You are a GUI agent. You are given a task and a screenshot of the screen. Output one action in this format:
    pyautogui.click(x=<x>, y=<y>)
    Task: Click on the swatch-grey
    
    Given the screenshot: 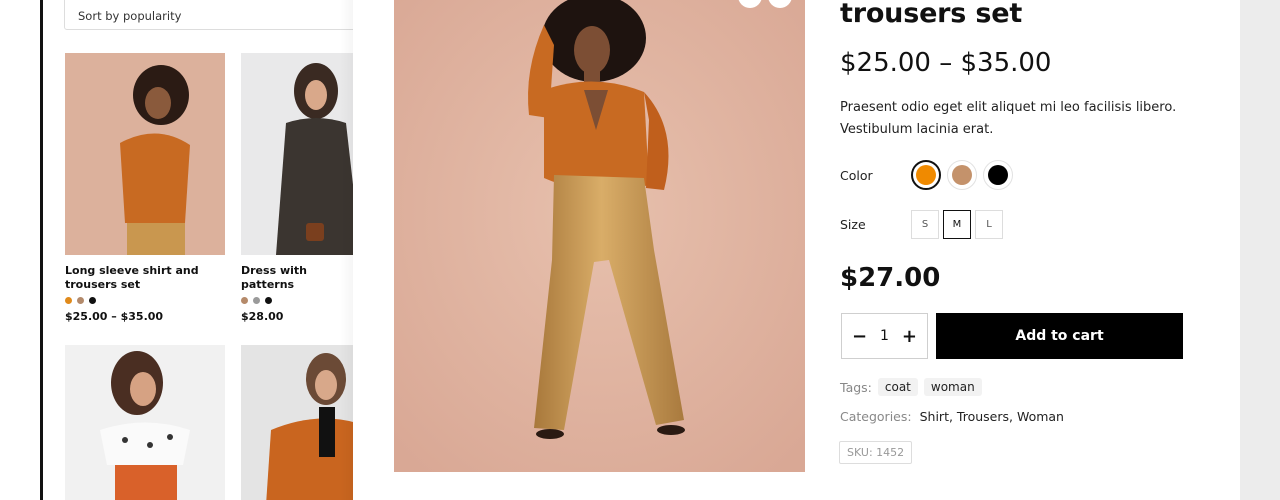 What is the action you would take?
    pyautogui.click(x=256, y=300)
    